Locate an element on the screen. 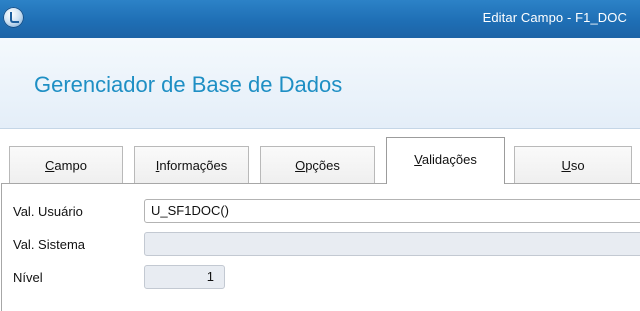 The image size is (640, 311). tab-uso-mnemonic: U is located at coordinates (566, 165).